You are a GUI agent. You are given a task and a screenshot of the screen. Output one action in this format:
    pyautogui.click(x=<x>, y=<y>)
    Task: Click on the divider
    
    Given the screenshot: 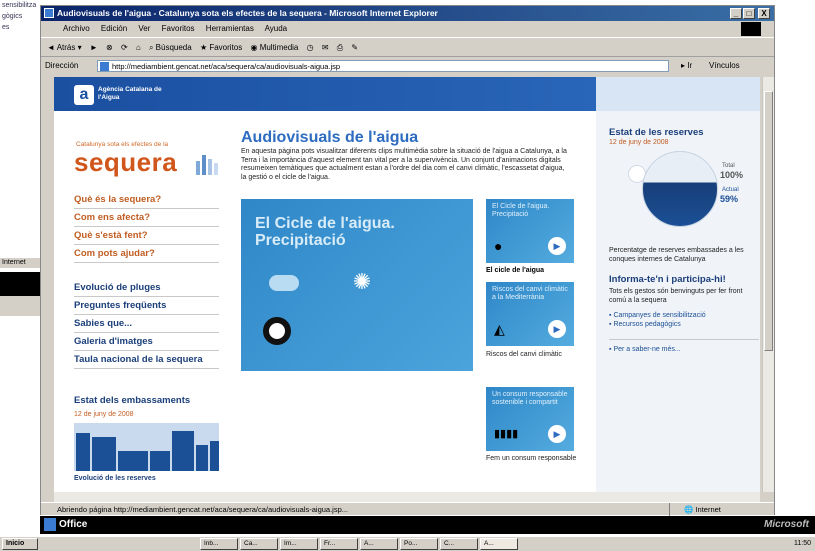 What is the action you would take?
    pyautogui.click(x=684, y=339)
    